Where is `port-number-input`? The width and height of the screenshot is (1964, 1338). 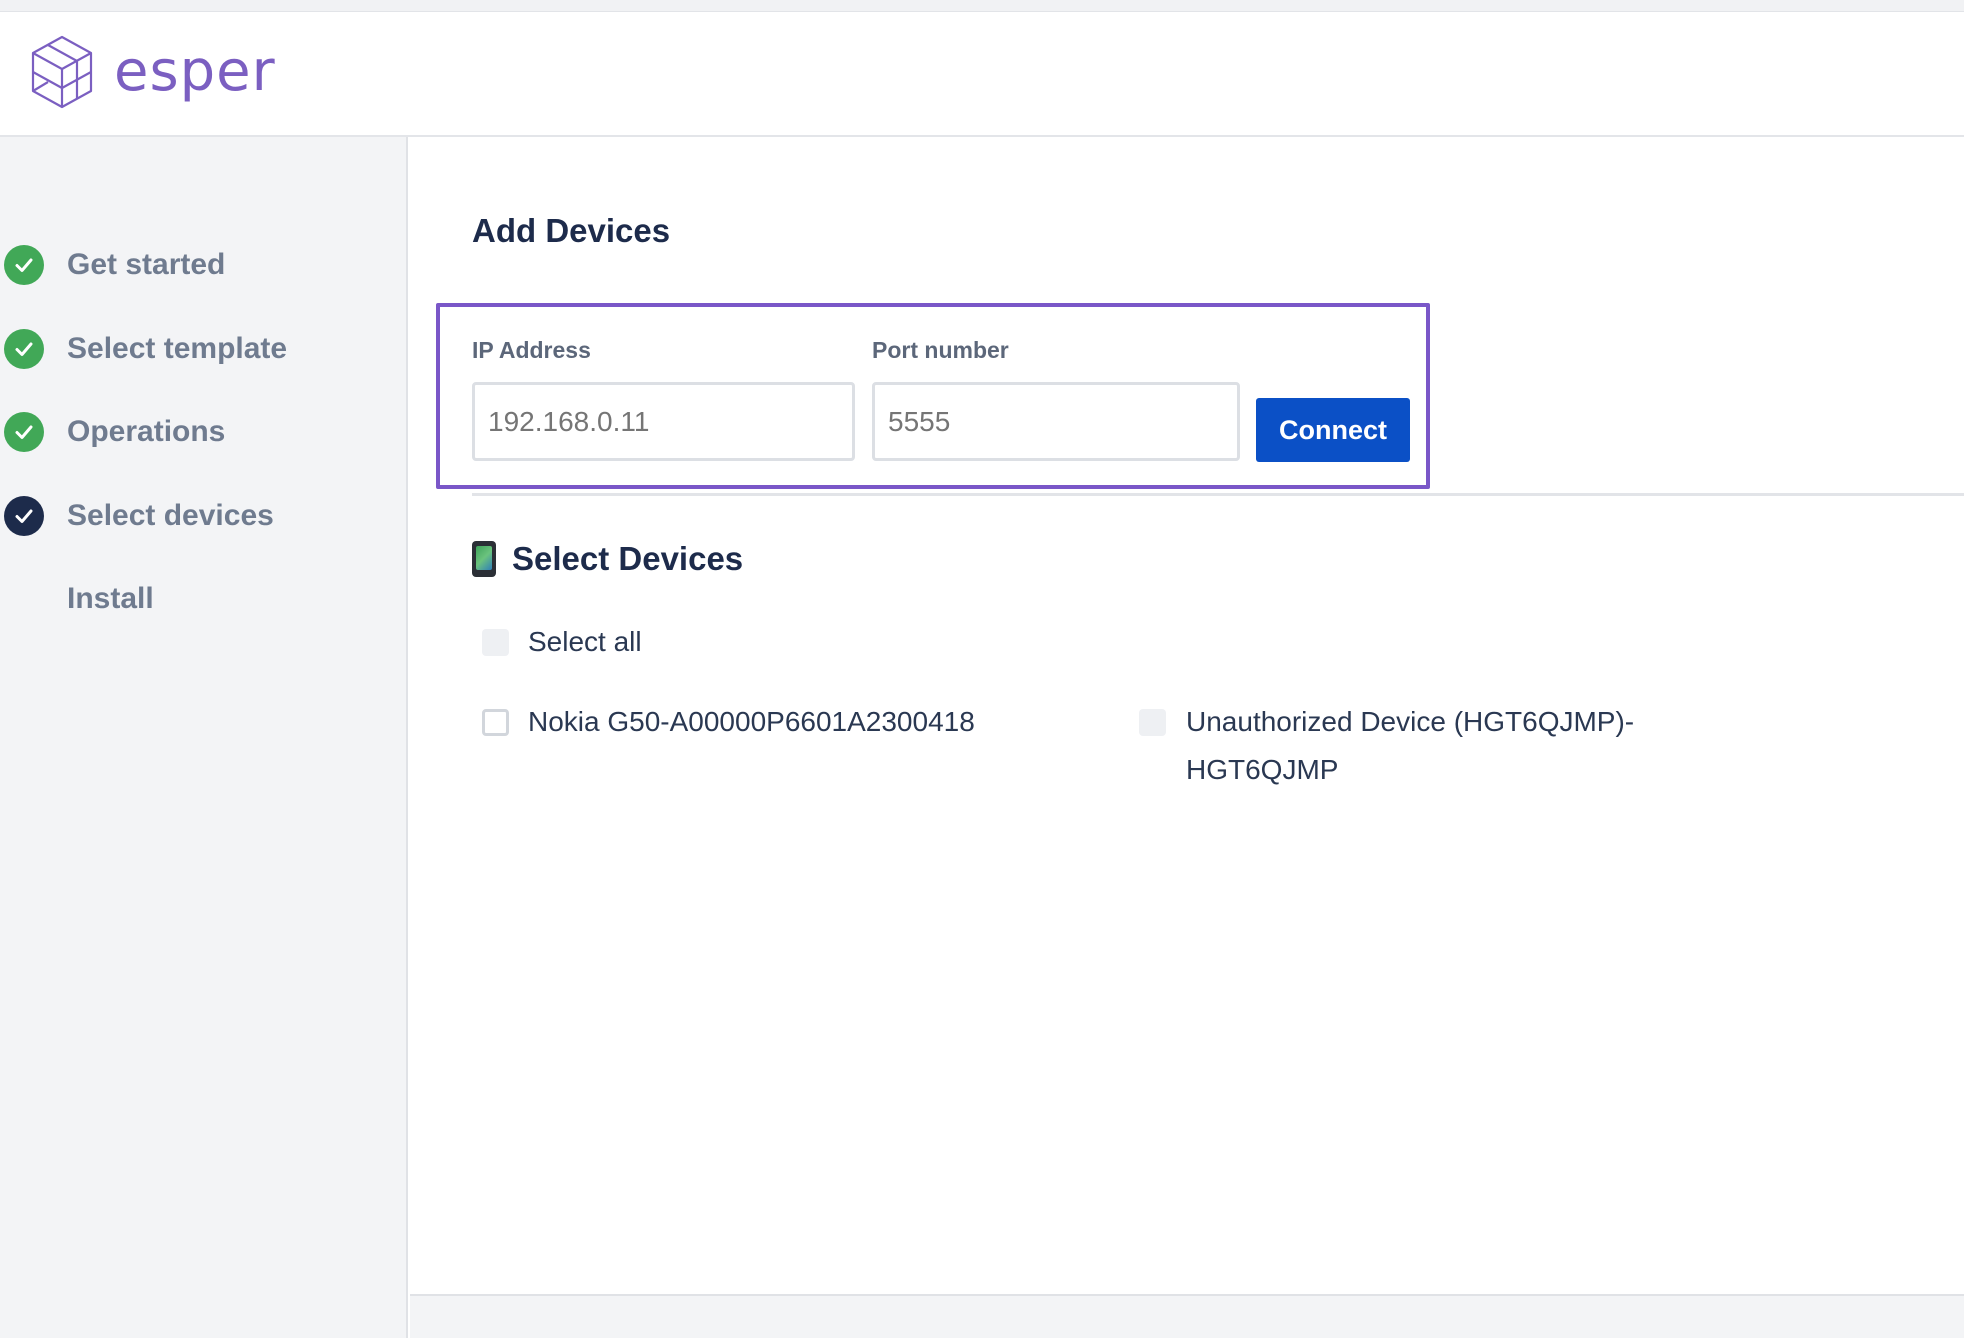 port-number-input is located at coordinates (1056, 421).